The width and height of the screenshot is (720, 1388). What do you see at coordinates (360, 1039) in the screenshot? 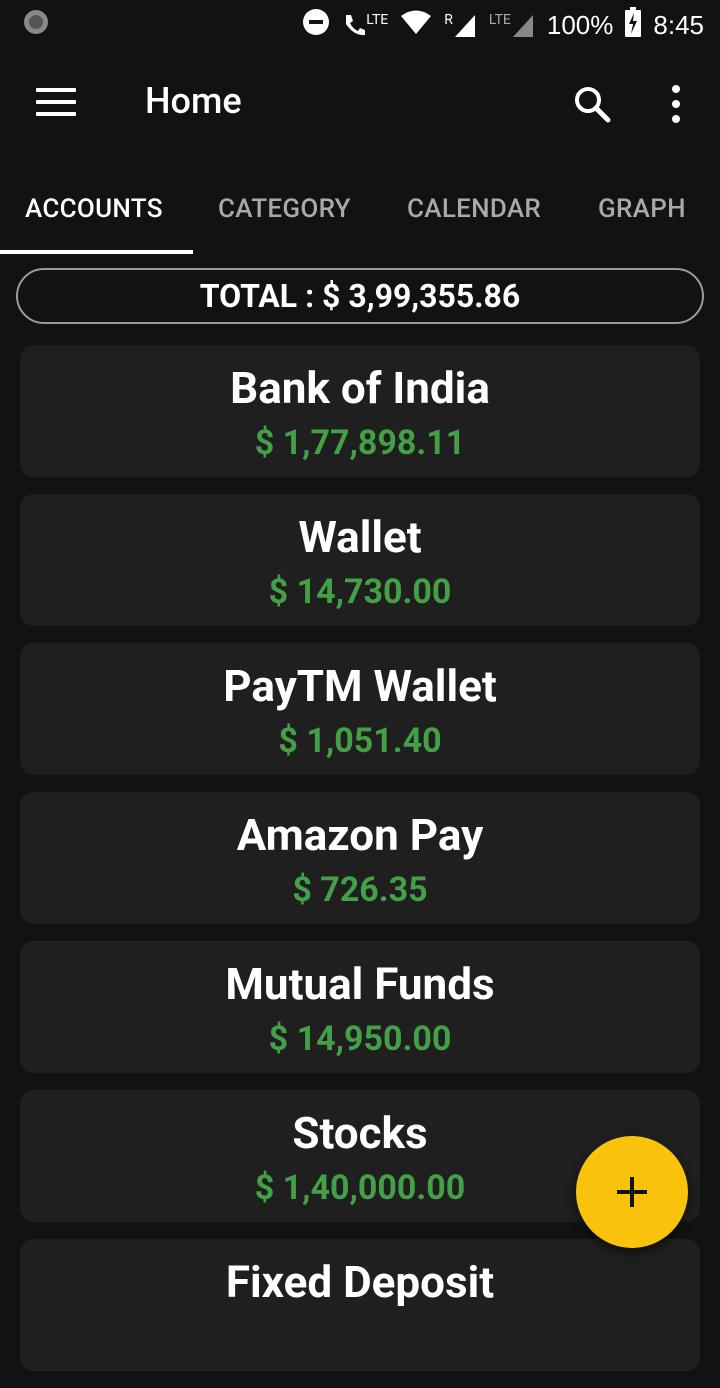
I see `account-amount: $ 14,950.00` at bounding box center [360, 1039].